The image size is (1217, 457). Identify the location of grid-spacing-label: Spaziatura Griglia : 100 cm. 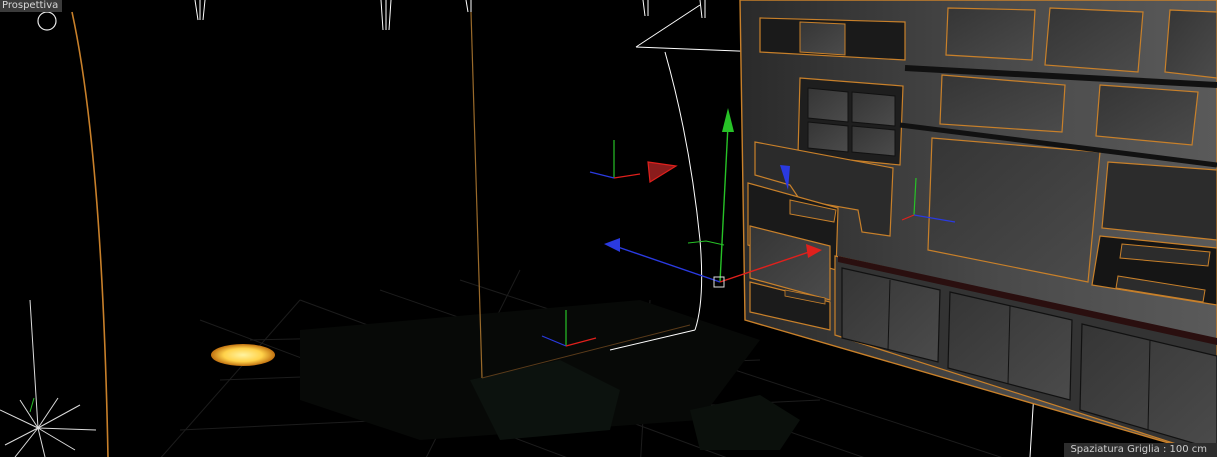
(1140, 450).